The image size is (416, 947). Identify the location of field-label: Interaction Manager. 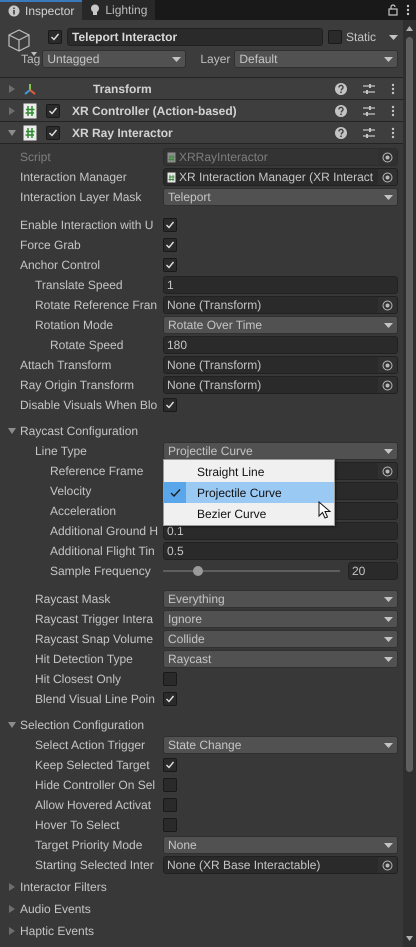
(73, 177).